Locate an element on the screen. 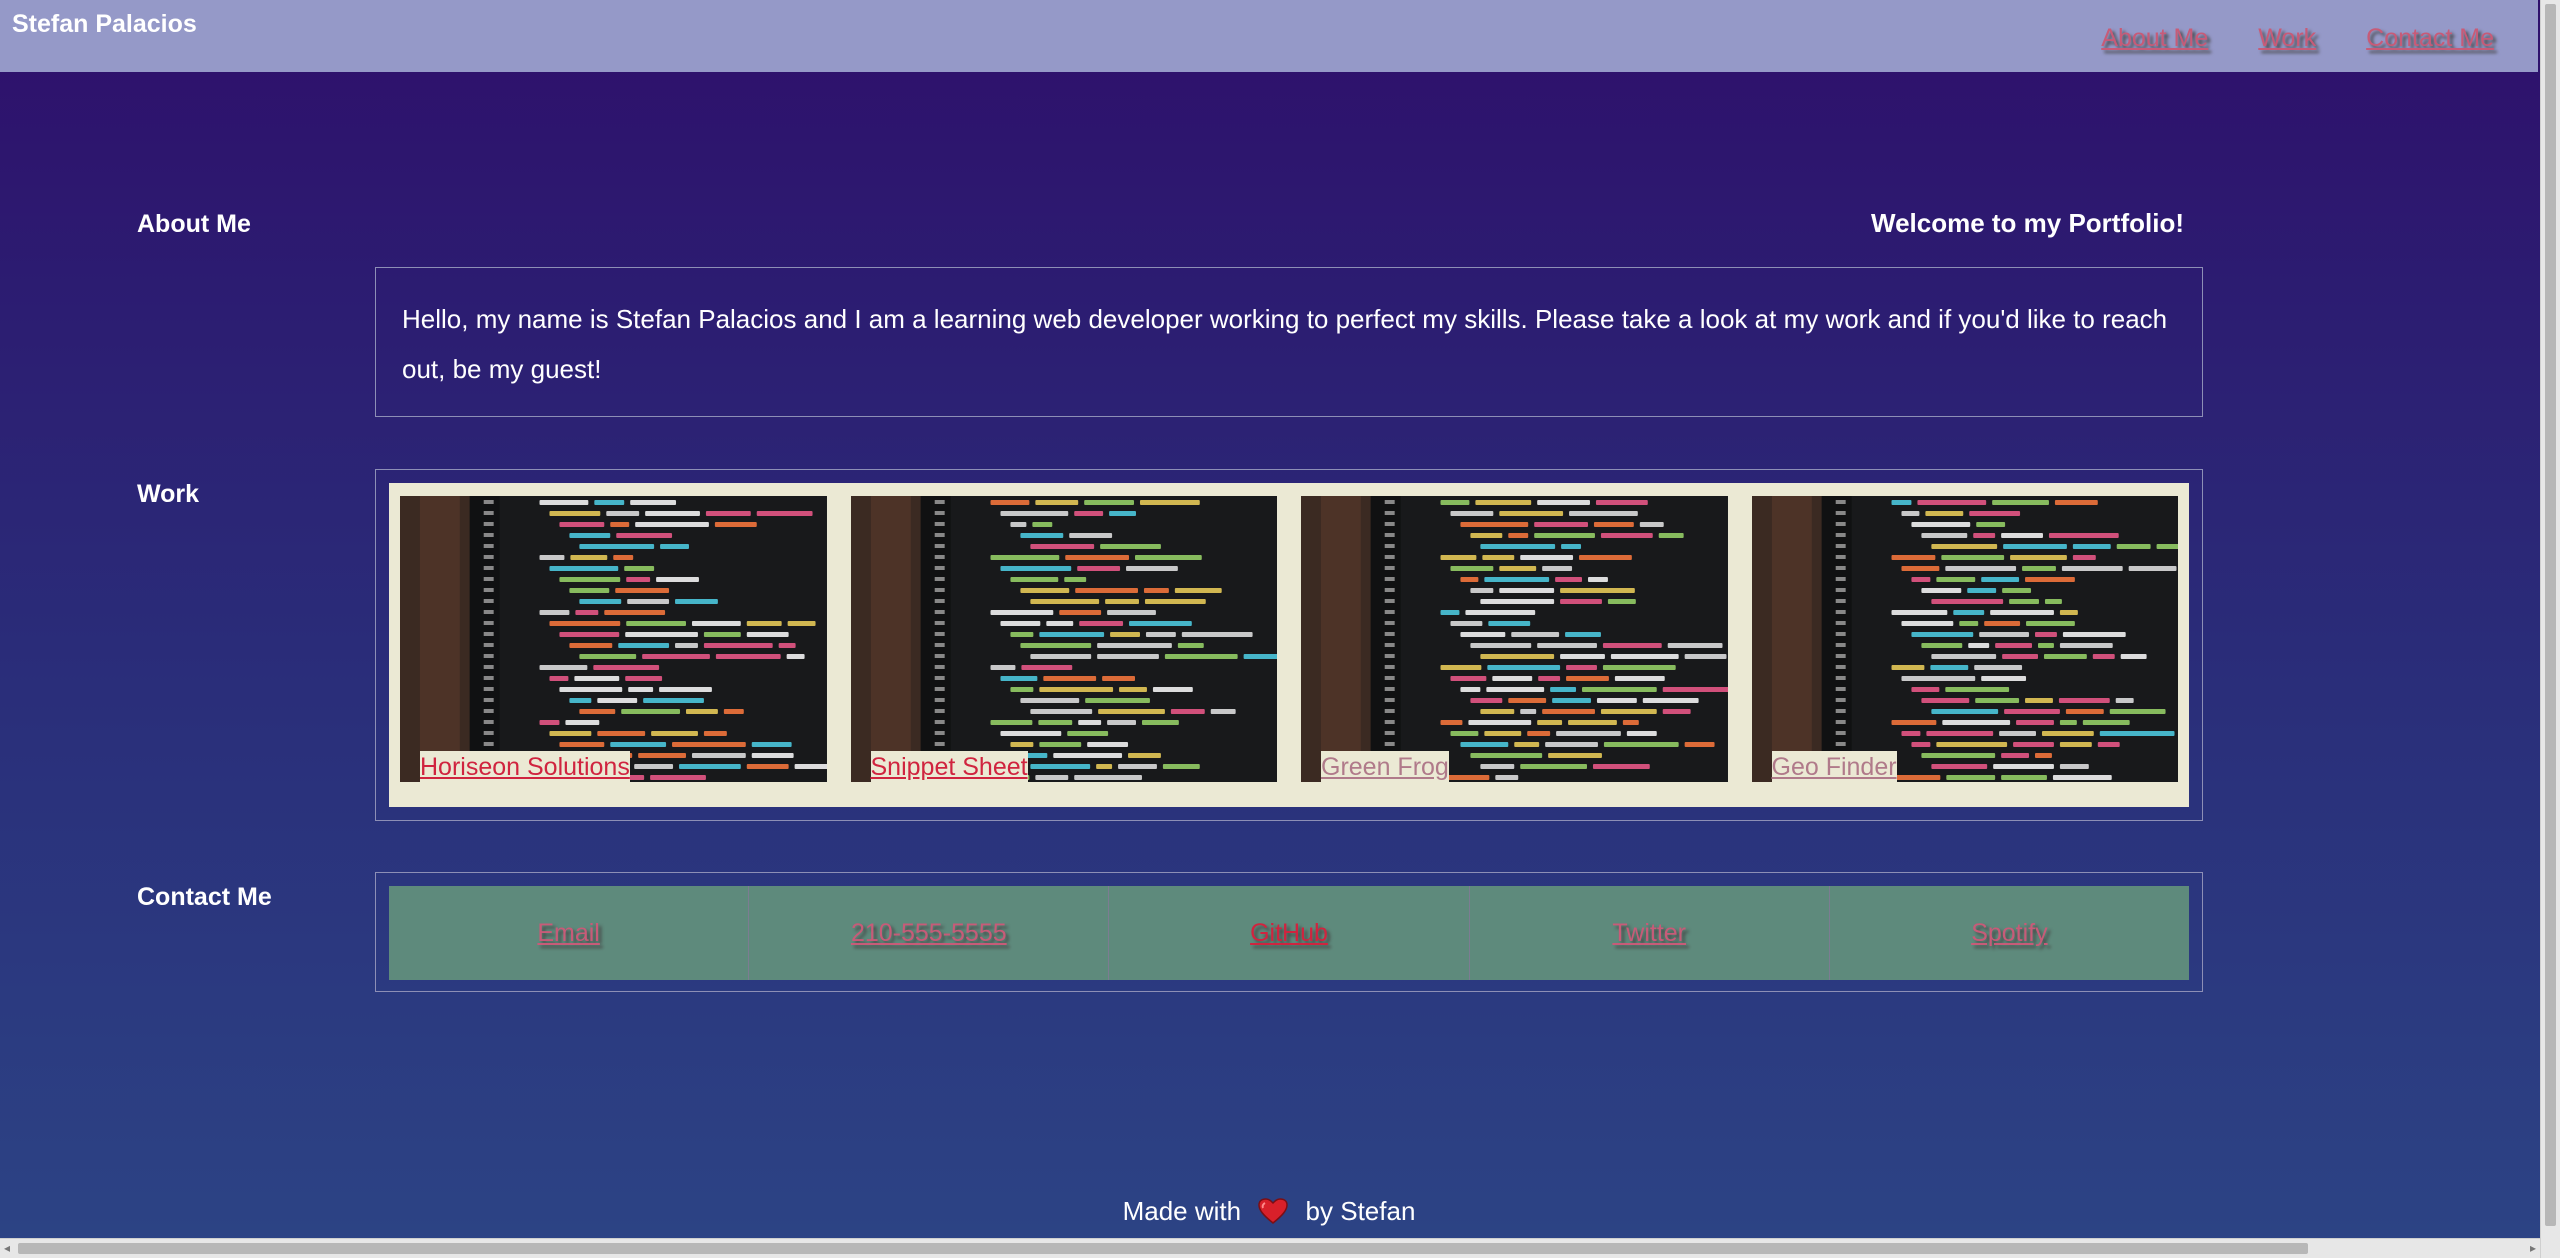 Image resolution: width=2560 pixels, height=1258 pixels. contact-link-phone: 210-555-5555 is located at coordinates (929, 933).